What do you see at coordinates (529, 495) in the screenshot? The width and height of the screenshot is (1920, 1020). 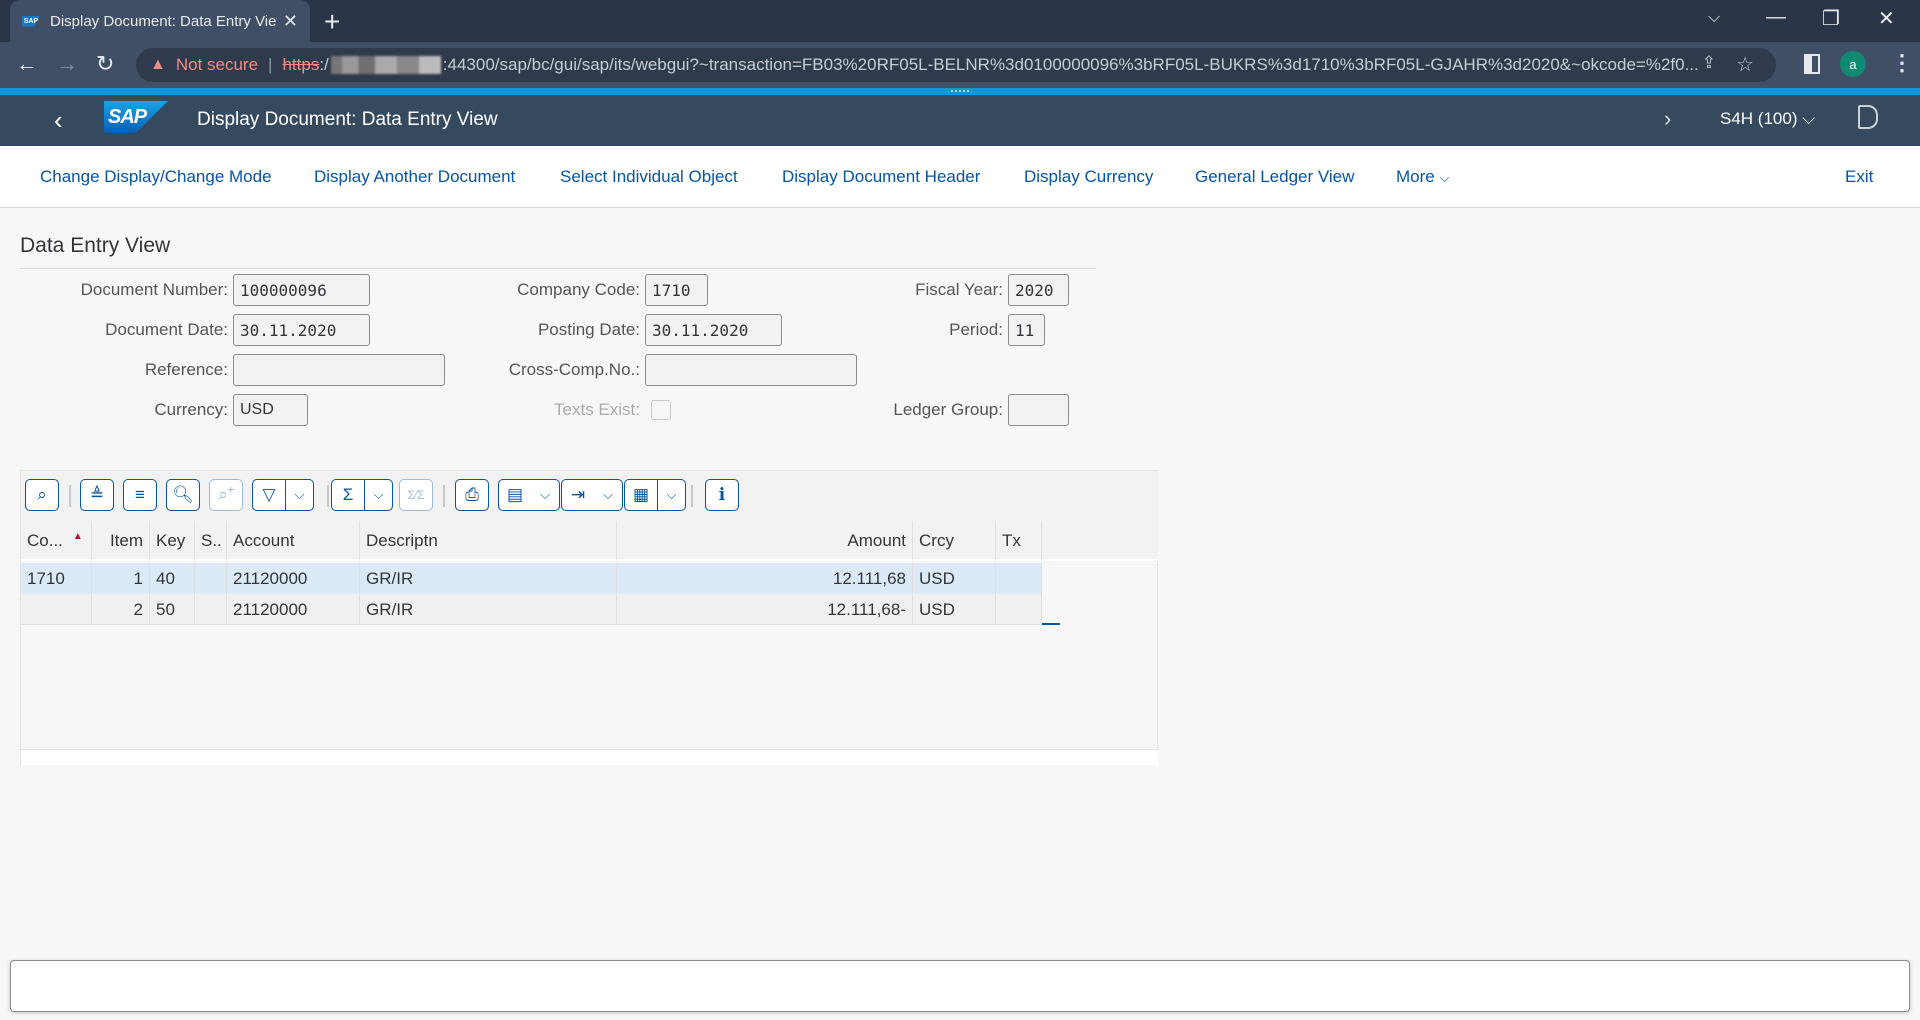 I see `view-button: ▤ ⌵` at bounding box center [529, 495].